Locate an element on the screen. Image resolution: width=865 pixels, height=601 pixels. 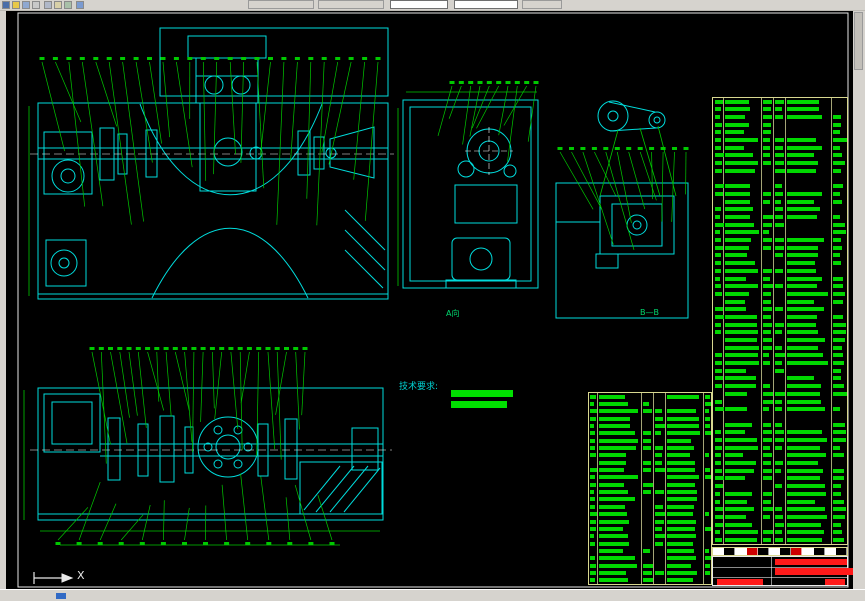
toolbar is located at coordinates (432, 5).